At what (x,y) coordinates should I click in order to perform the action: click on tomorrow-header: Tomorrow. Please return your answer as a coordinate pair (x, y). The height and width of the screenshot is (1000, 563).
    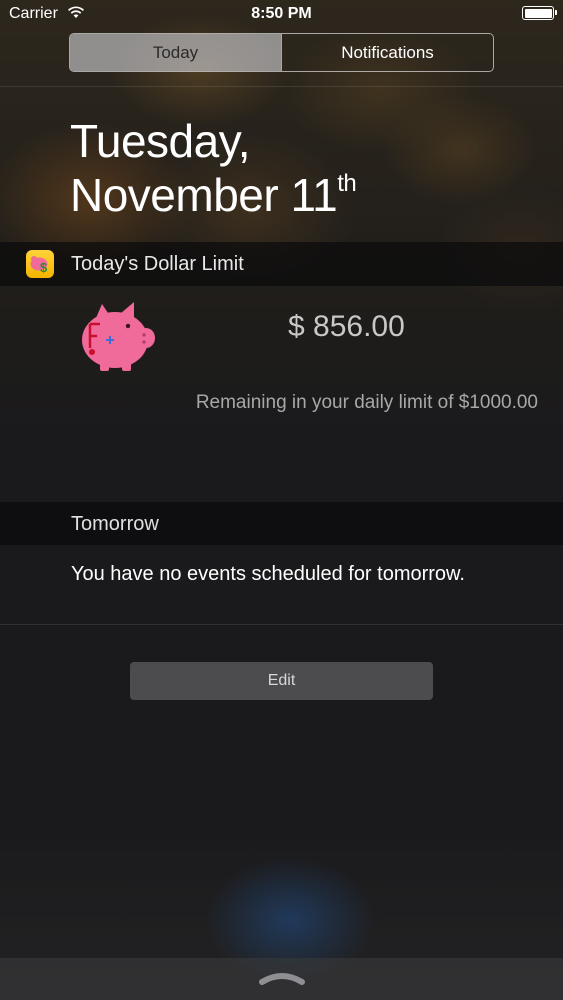
    Looking at the image, I should click on (281, 523).